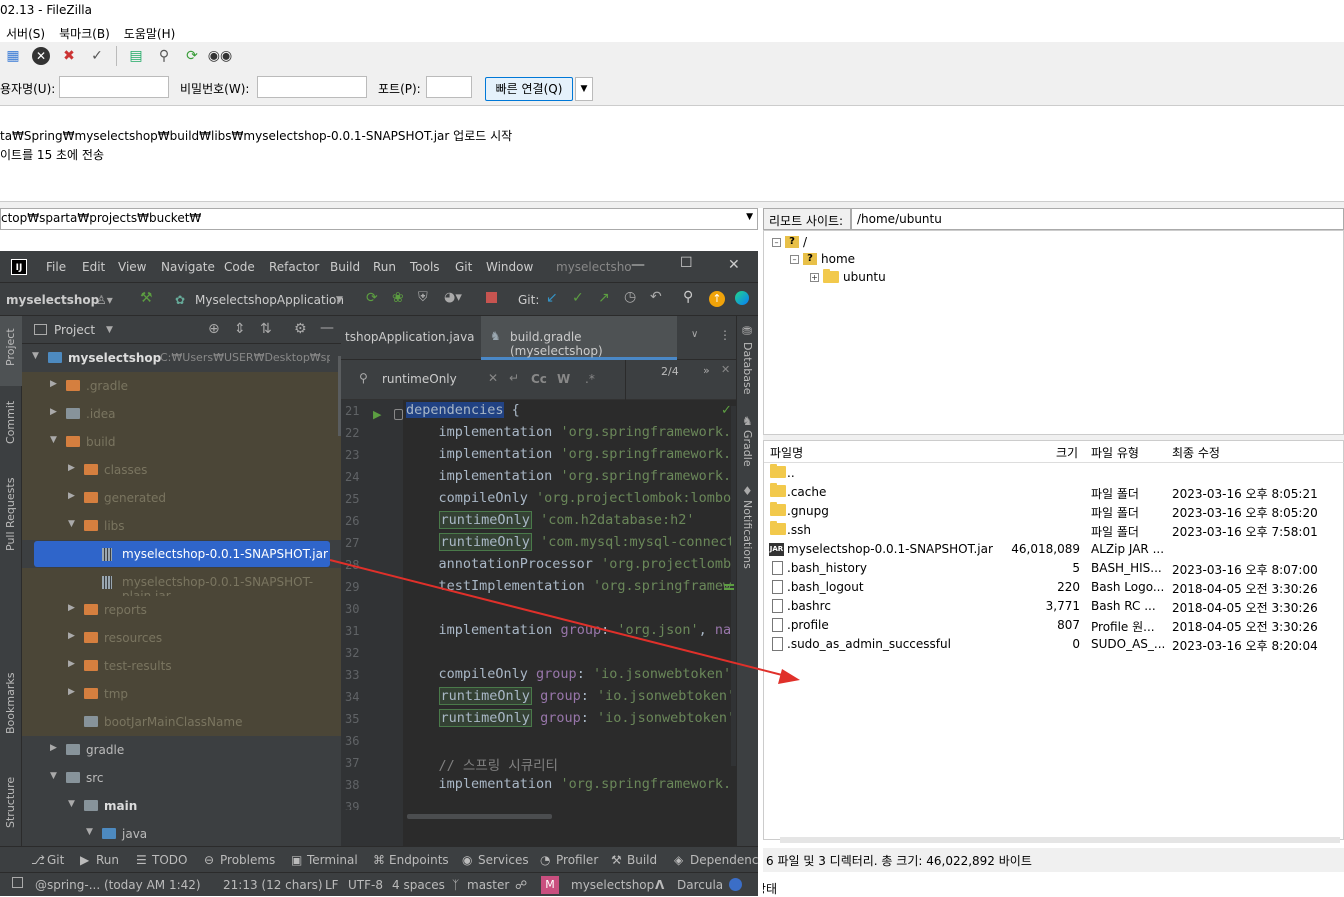 The width and height of the screenshot is (1344, 897). What do you see at coordinates (509, 267) in the screenshot?
I see `menu-window: Window` at bounding box center [509, 267].